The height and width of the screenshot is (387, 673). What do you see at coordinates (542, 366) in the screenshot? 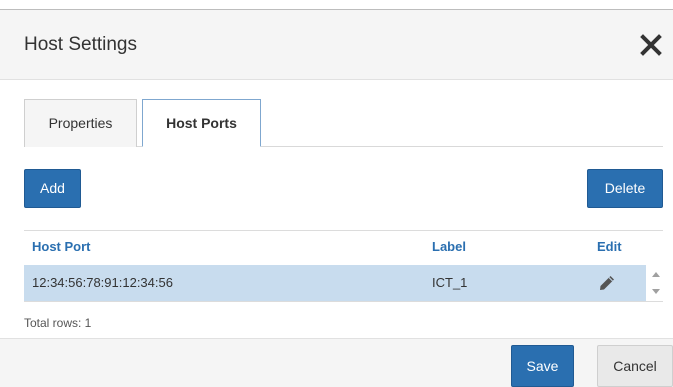
I see `save-button: Save` at bounding box center [542, 366].